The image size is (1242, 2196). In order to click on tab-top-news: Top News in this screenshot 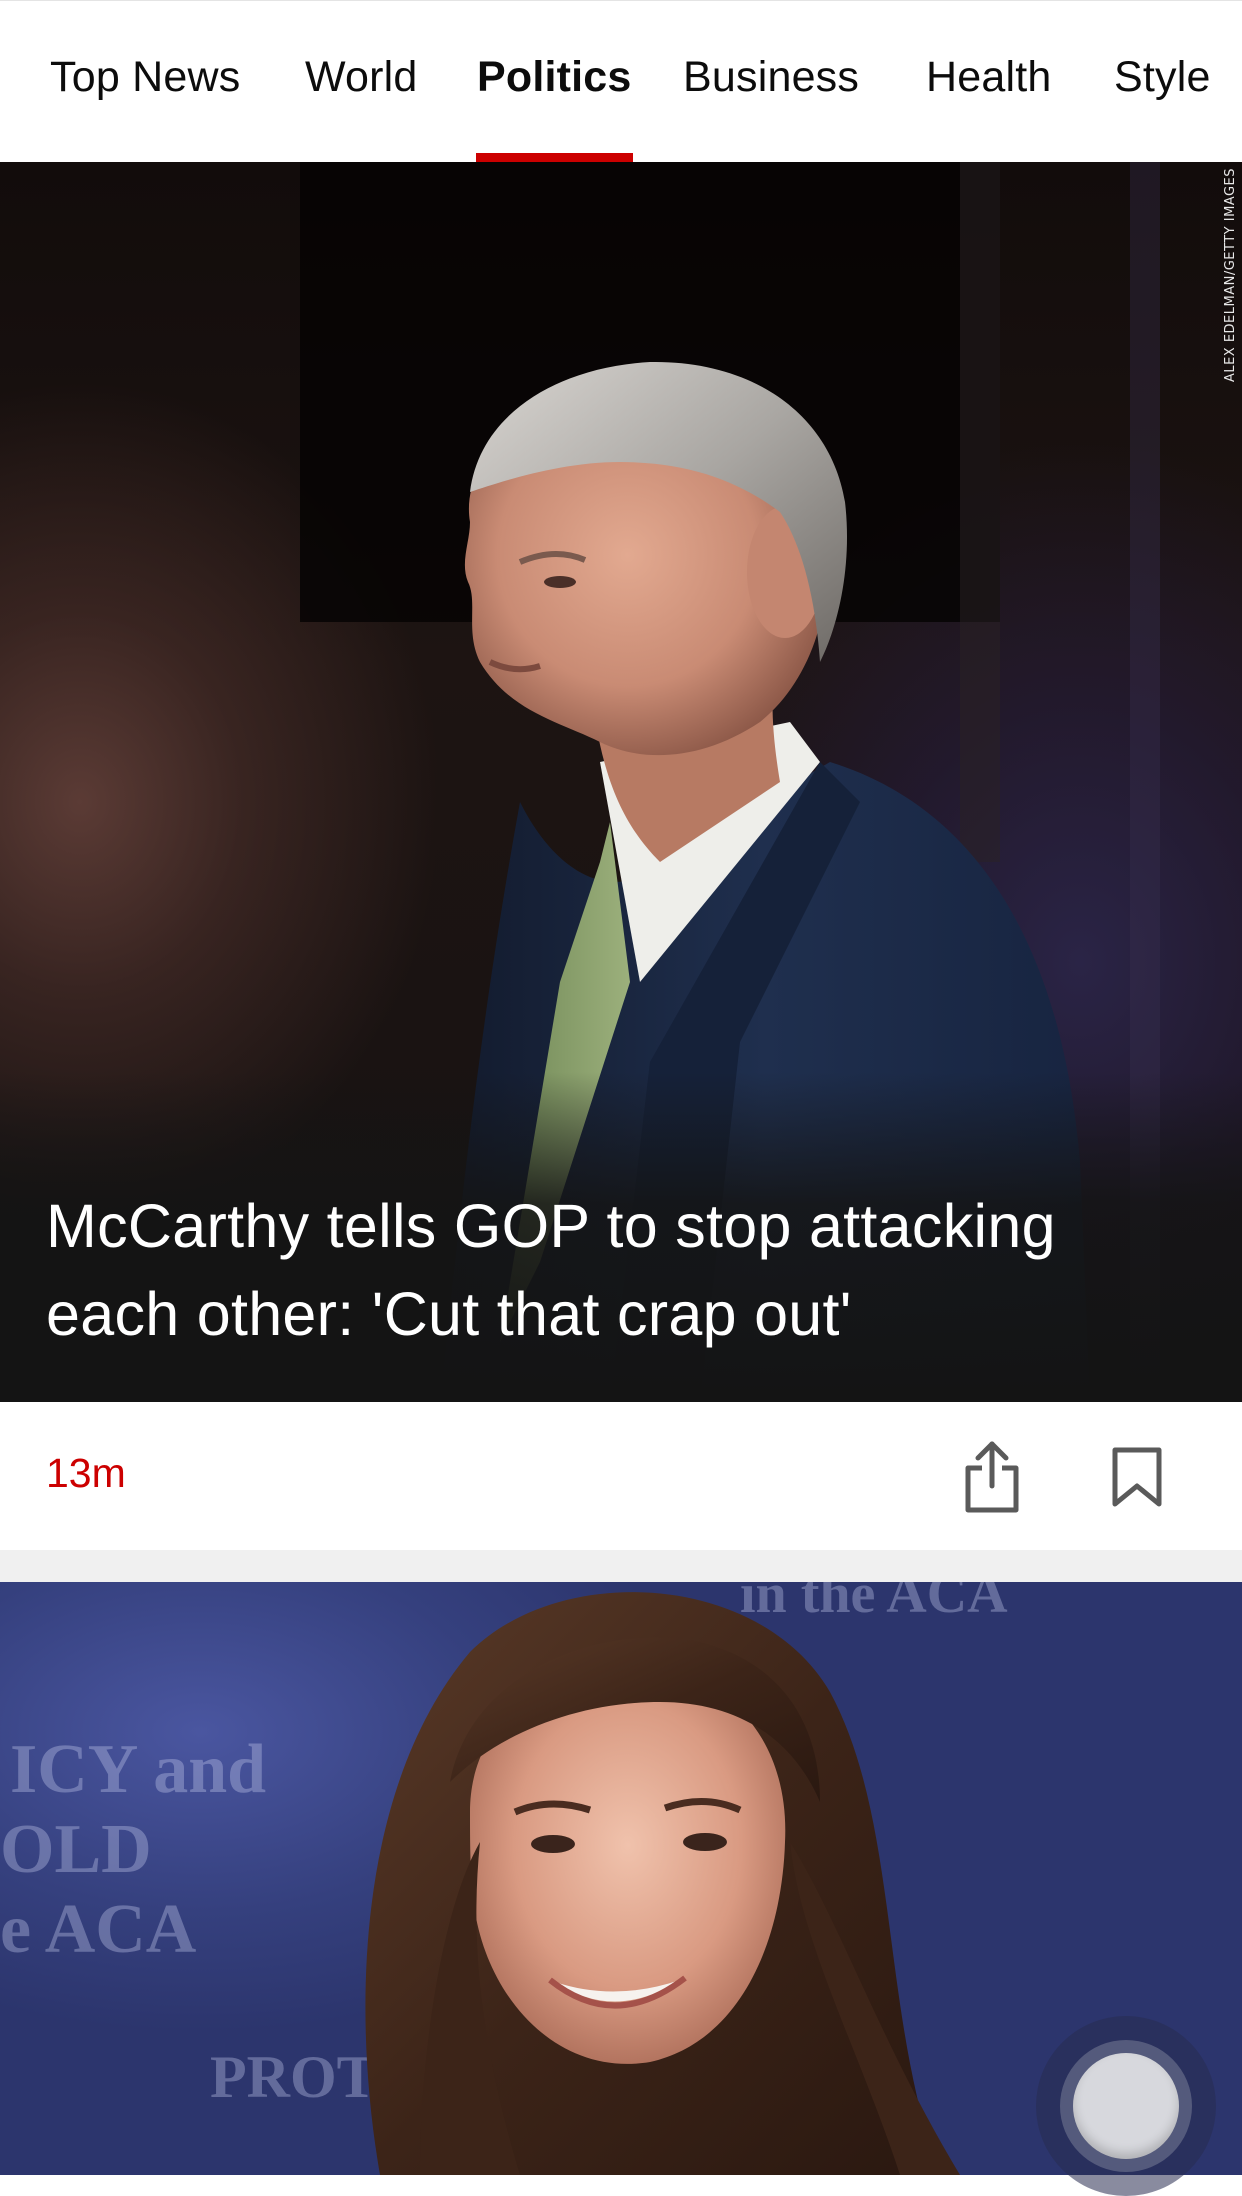, I will do `click(145, 77)`.